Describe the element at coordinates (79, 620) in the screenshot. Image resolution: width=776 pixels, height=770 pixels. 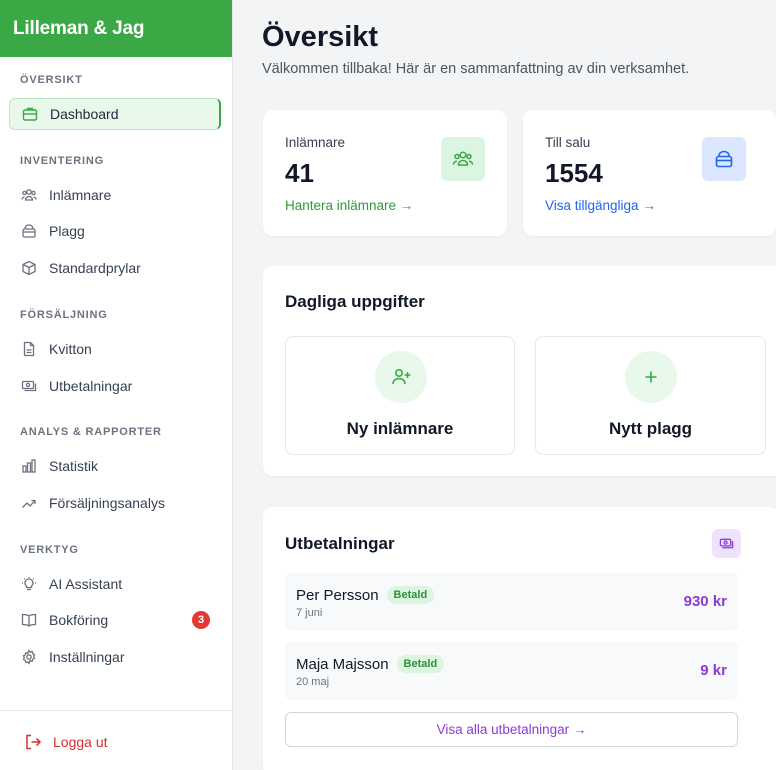
I see `sidebar-item-label: Bokföring` at that location.